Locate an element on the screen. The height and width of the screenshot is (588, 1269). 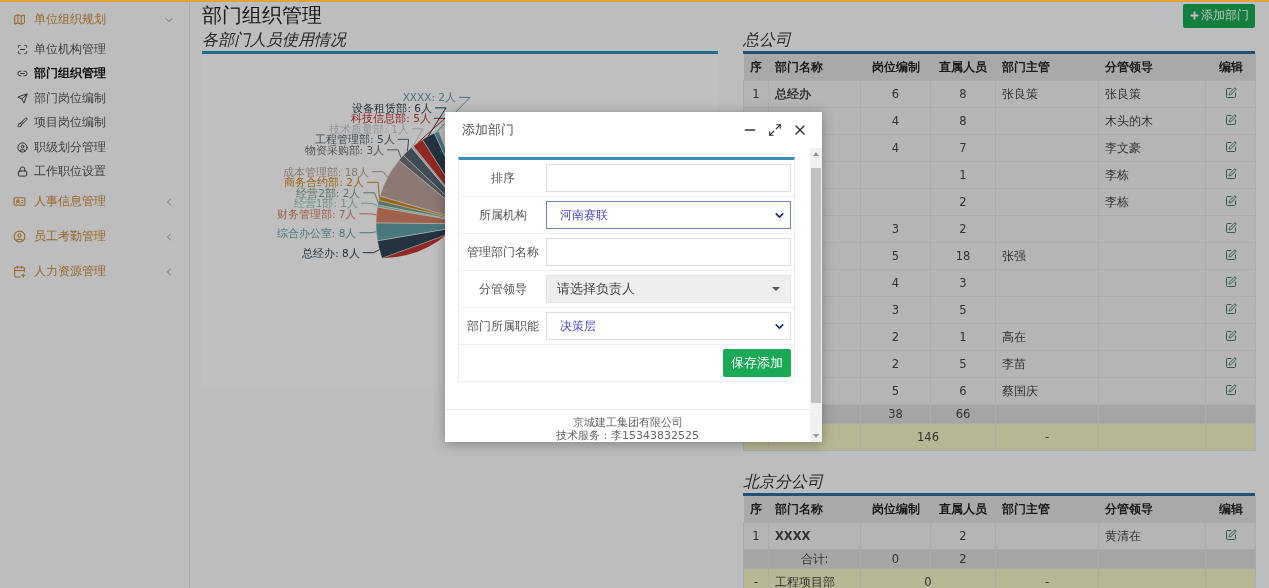
slice-label: 财务管理部: 7人 is located at coordinates (316, 213).